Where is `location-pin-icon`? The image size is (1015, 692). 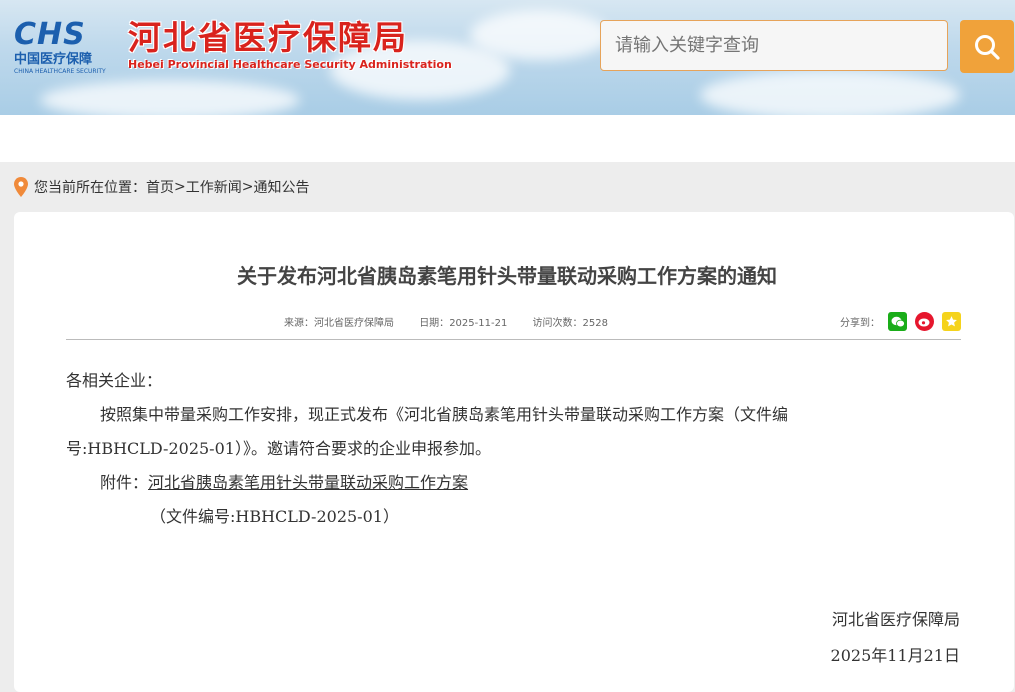 location-pin-icon is located at coordinates (21, 187).